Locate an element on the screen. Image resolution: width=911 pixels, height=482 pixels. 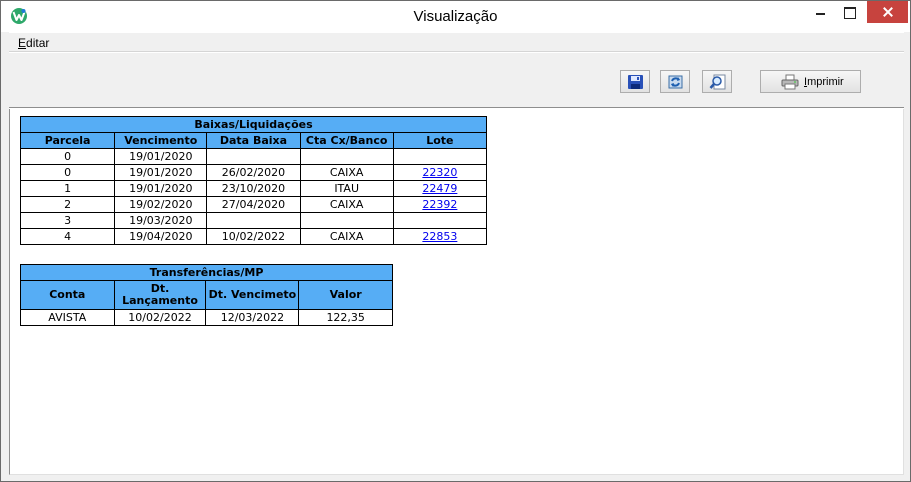
column-header: Parcela is located at coordinates (67, 140).